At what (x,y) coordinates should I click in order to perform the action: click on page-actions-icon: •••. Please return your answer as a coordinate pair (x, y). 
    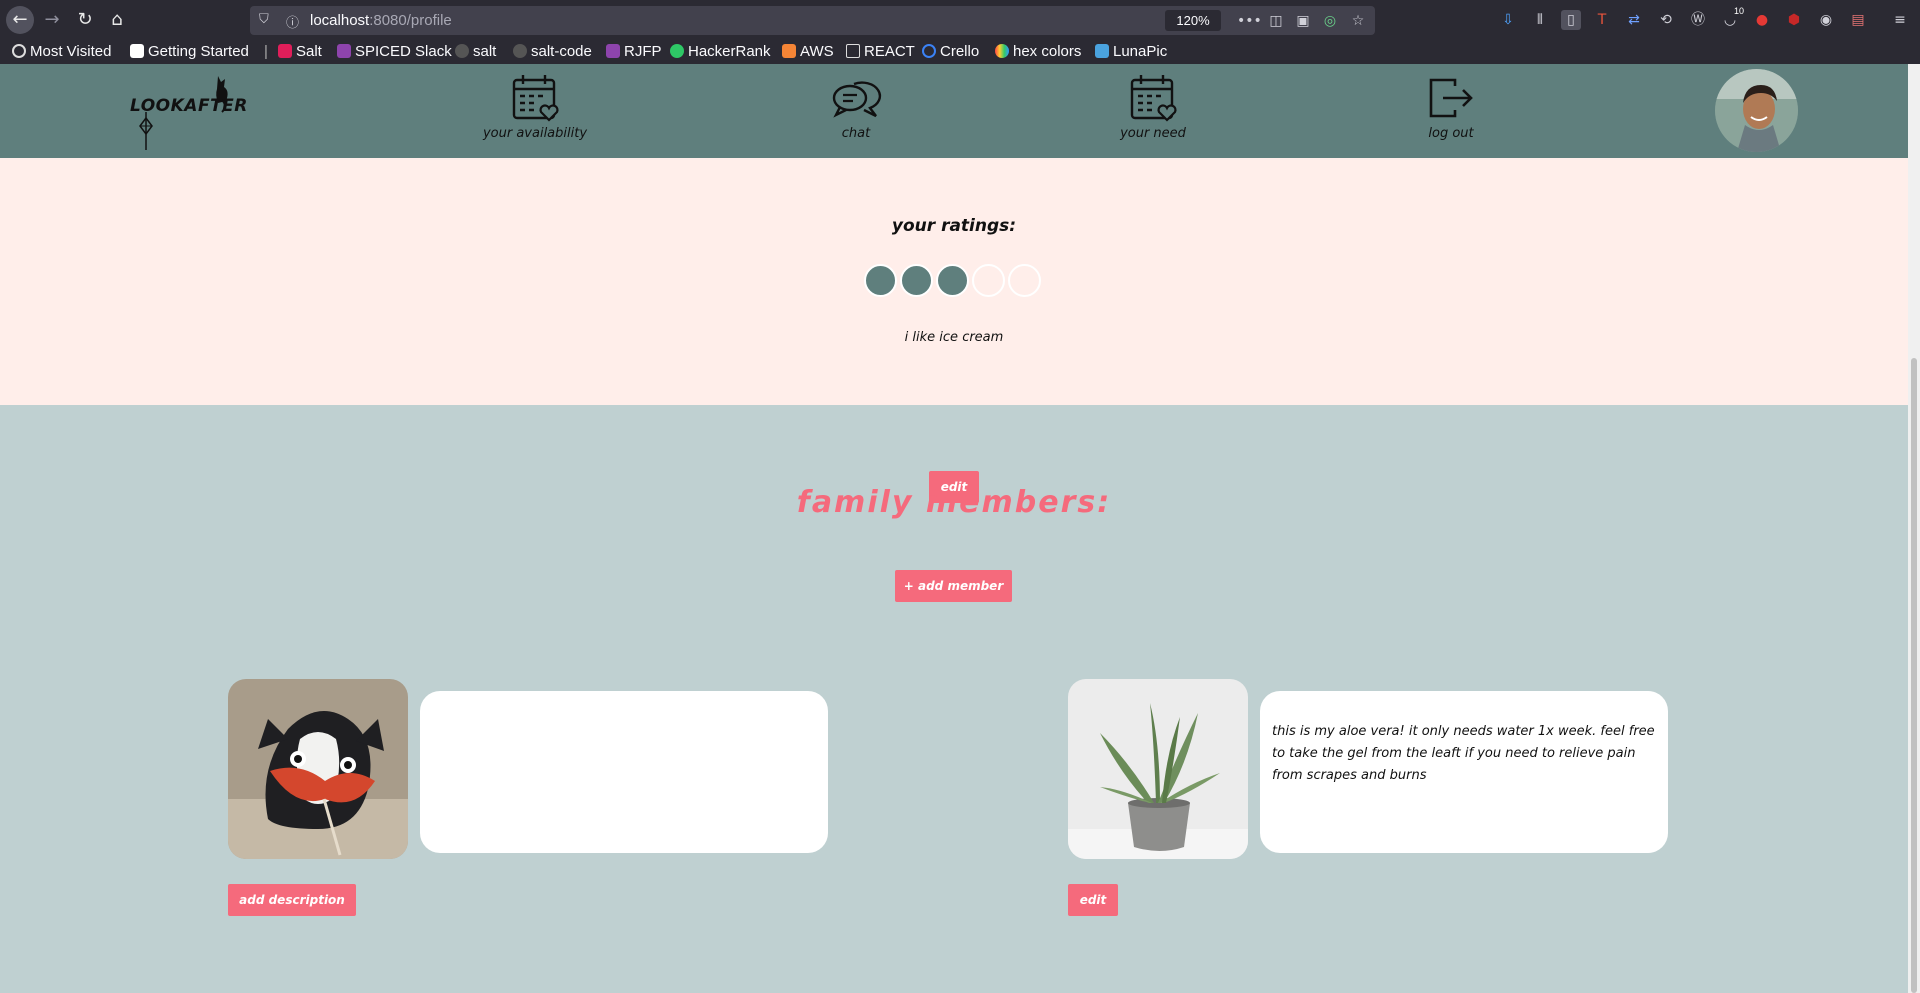
    Looking at the image, I should click on (1249, 21).